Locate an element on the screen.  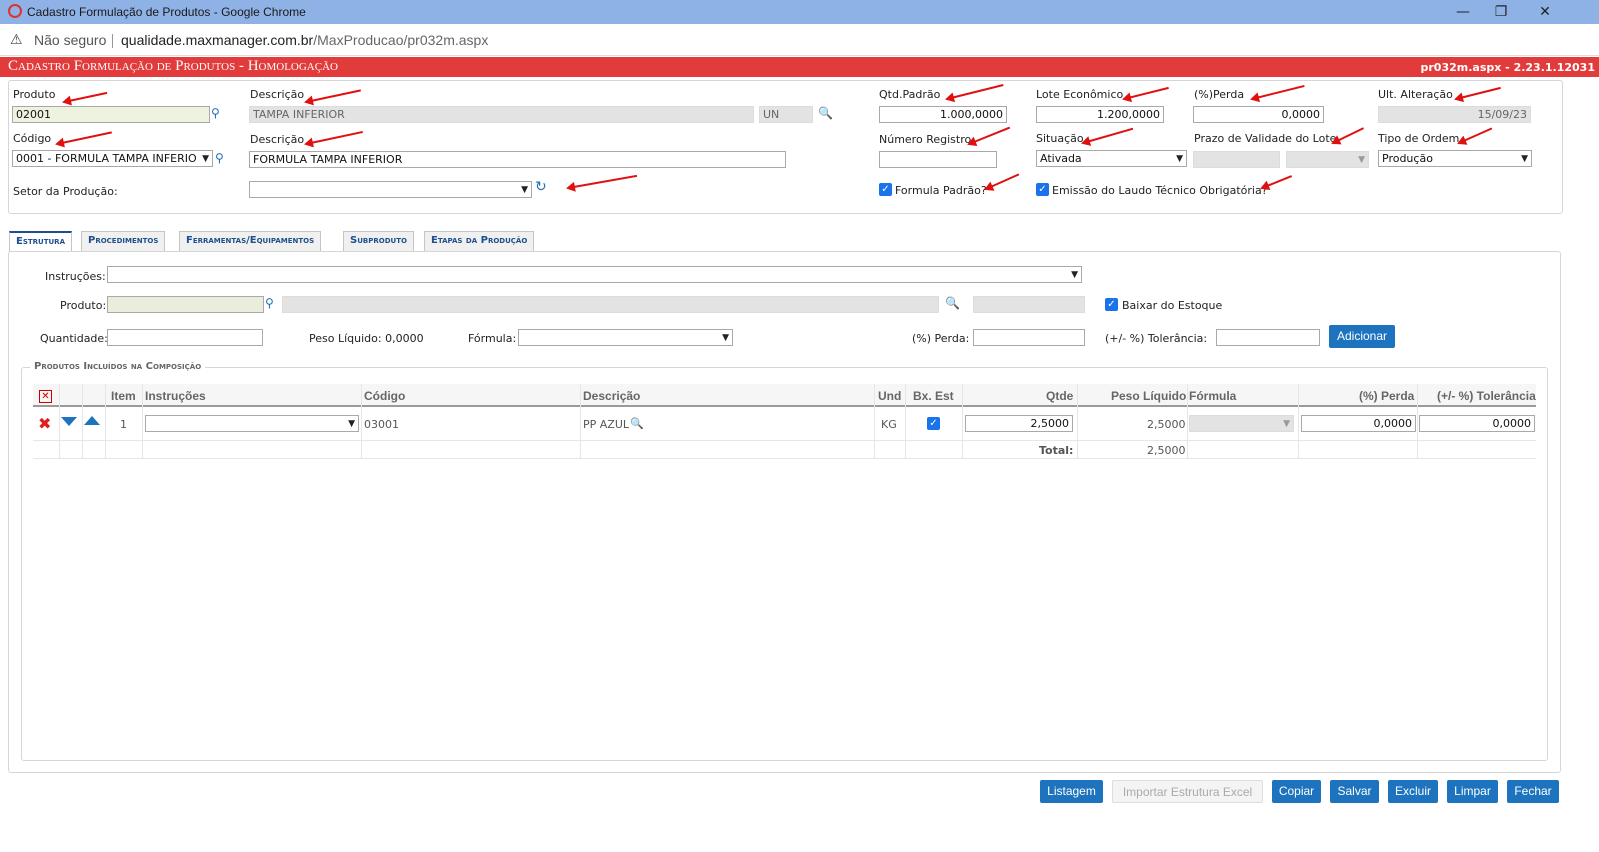
numero-registro-input is located at coordinates (938, 159).